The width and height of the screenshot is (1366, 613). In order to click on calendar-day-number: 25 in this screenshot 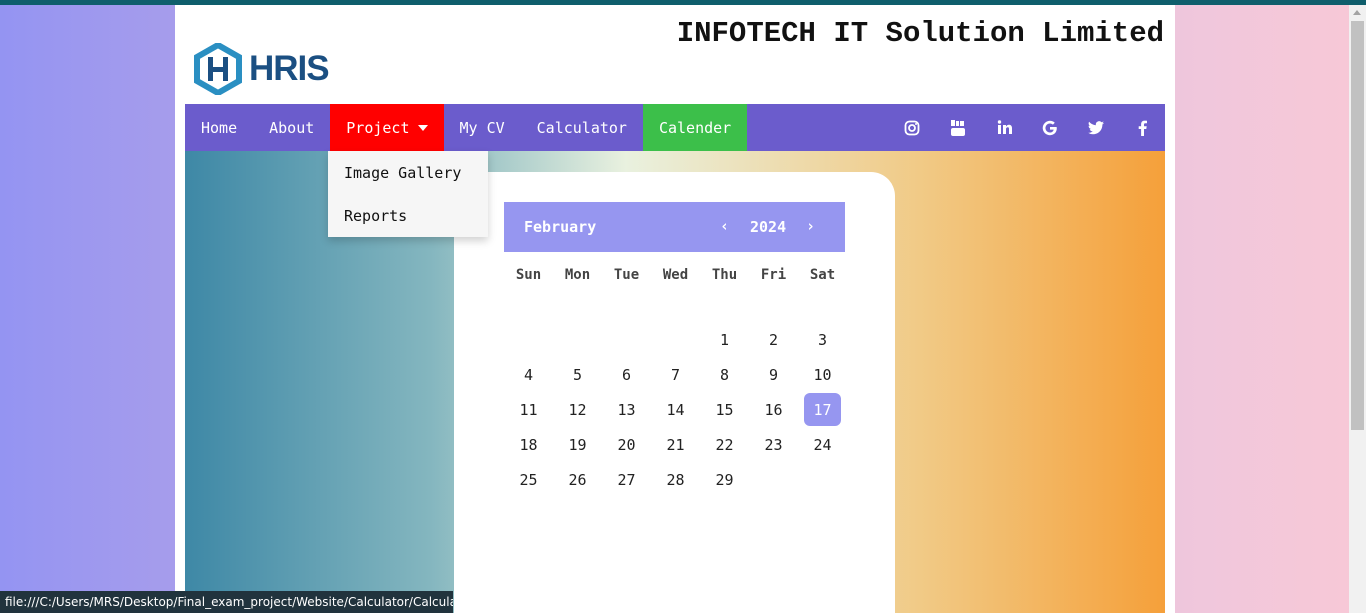, I will do `click(528, 479)`.